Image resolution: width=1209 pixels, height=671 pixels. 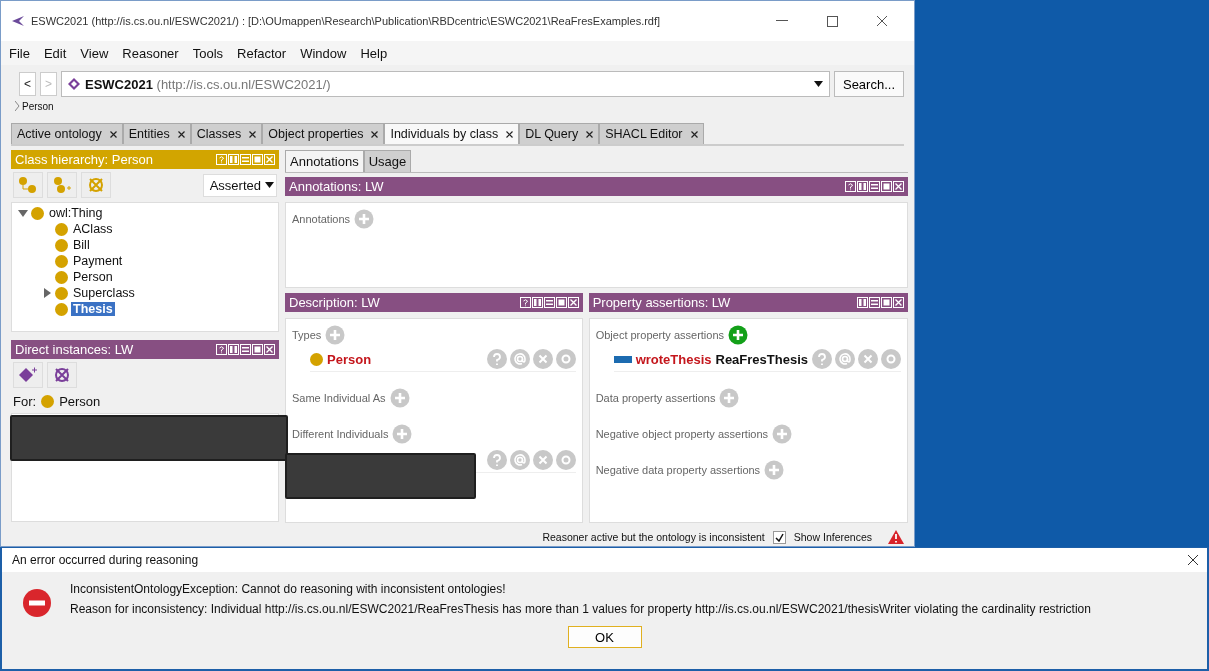 What do you see at coordinates (374, 53) in the screenshot?
I see `menu-item: Help` at bounding box center [374, 53].